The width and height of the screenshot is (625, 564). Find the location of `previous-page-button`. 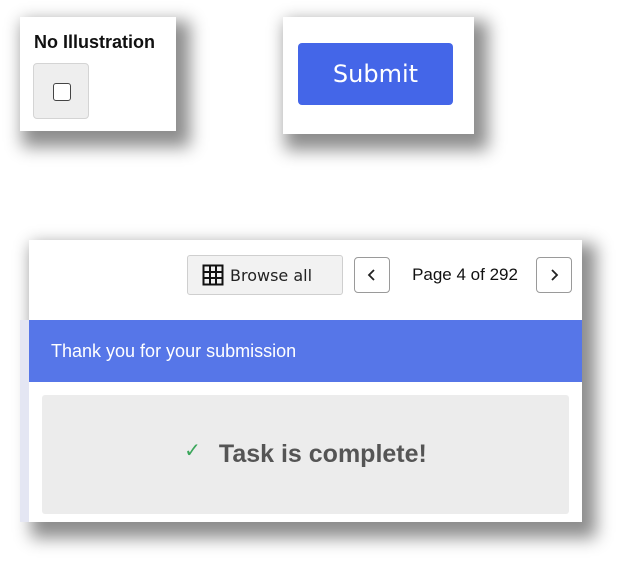

previous-page-button is located at coordinates (372, 275).